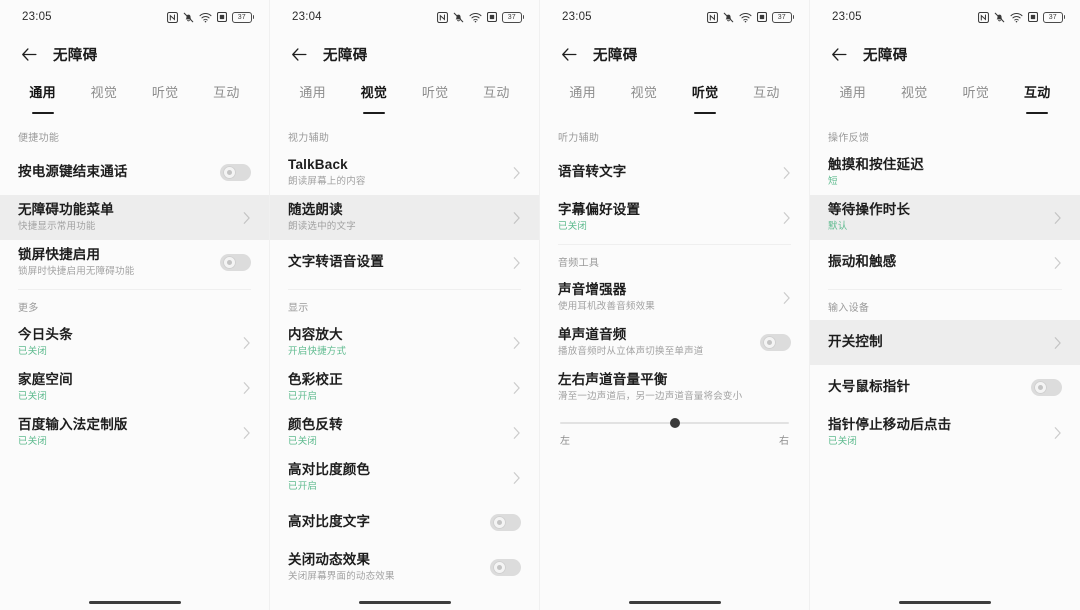 The height and width of the screenshot is (610, 1080). I want to click on list-item: 大号鼠标指针, so click(945, 387).